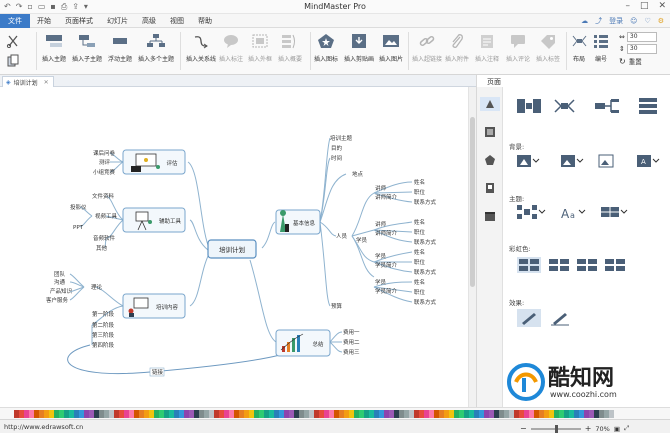  Describe the element at coordinates (518, 47) in the screenshot. I see `insert-comment-button: 插入评论` at that location.